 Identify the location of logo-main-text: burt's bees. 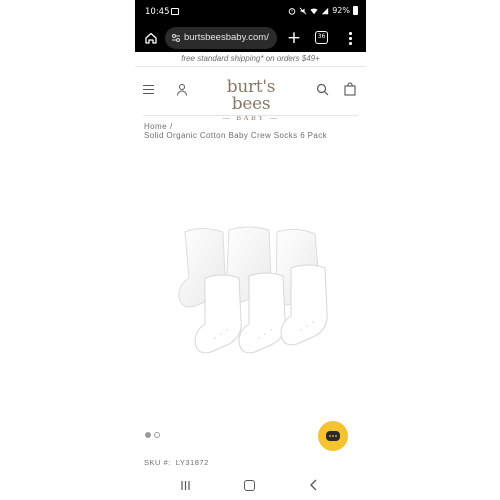
(251, 95).